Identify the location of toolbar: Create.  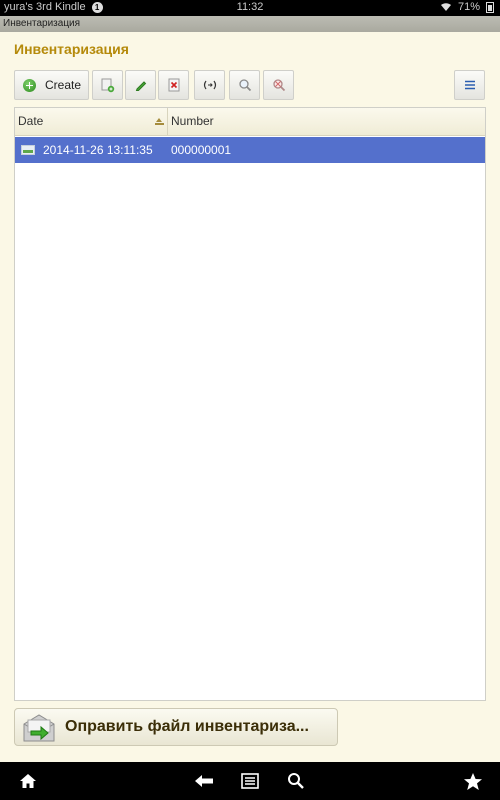
(250, 85).